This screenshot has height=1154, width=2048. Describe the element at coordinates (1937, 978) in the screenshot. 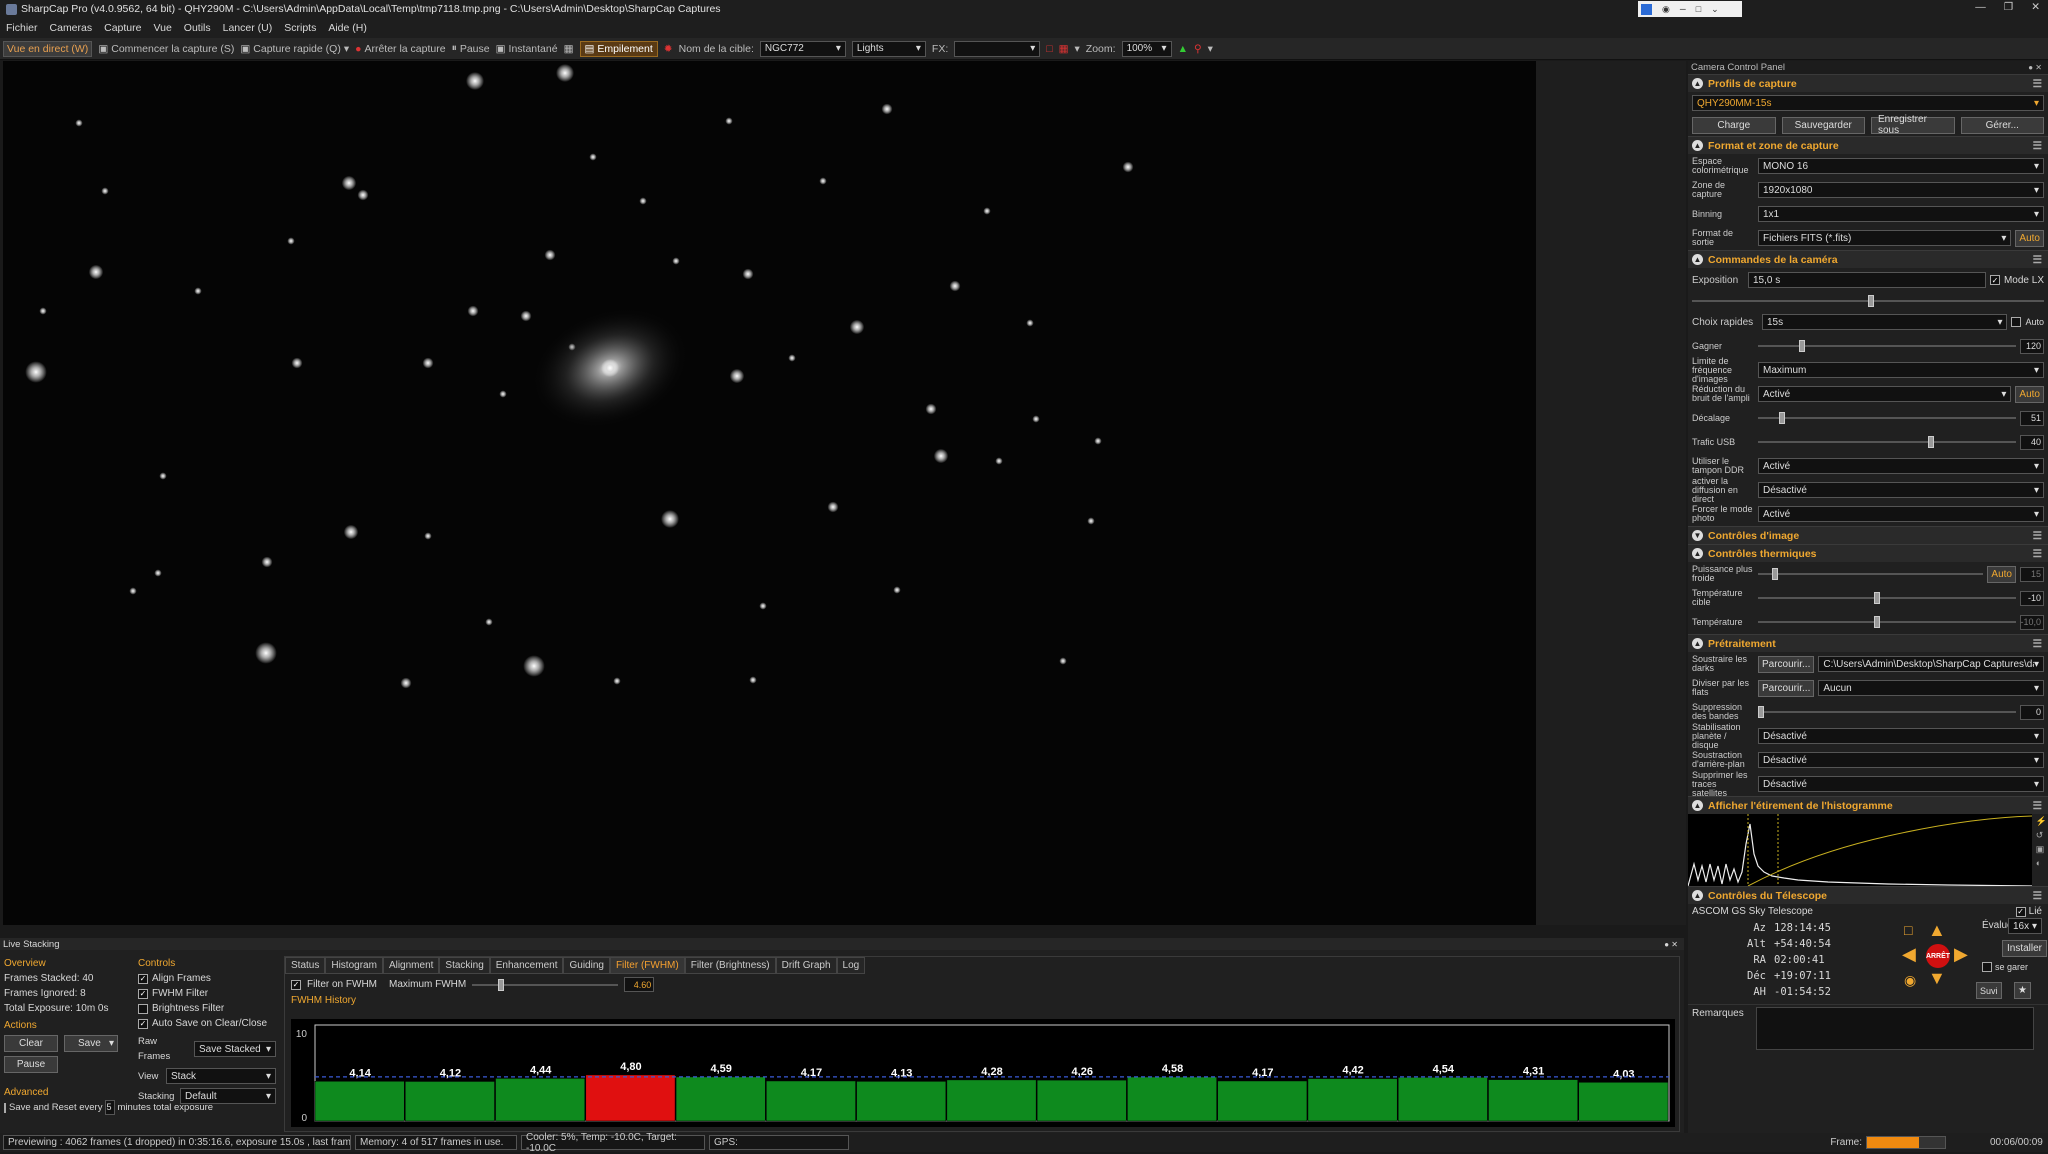

I see `arrow-down-icon: ▼` at that location.